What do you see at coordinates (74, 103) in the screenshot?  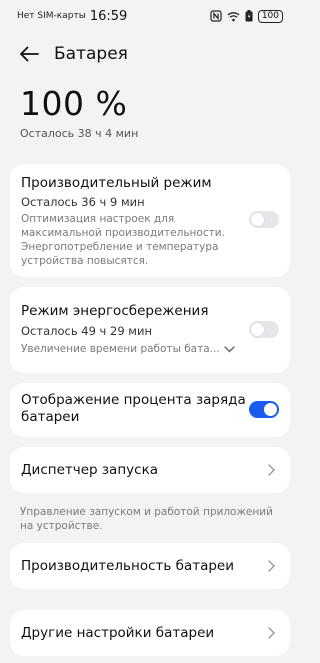 I see `battery-percent: 100 %` at bounding box center [74, 103].